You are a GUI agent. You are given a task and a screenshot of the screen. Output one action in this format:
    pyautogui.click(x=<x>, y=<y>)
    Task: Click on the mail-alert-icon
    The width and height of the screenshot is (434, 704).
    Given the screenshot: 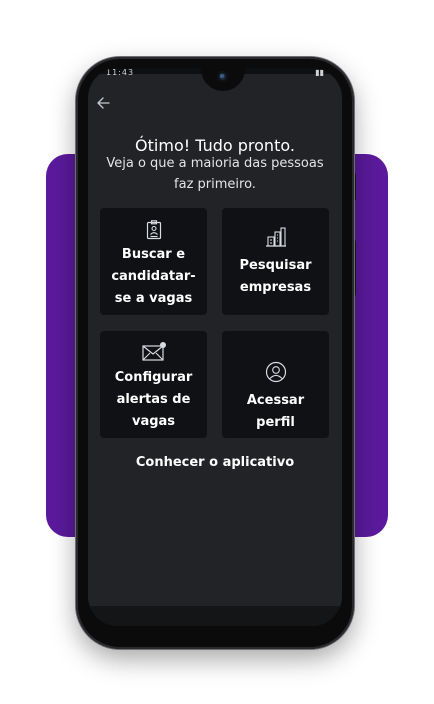 What is the action you would take?
    pyautogui.click(x=153, y=354)
    